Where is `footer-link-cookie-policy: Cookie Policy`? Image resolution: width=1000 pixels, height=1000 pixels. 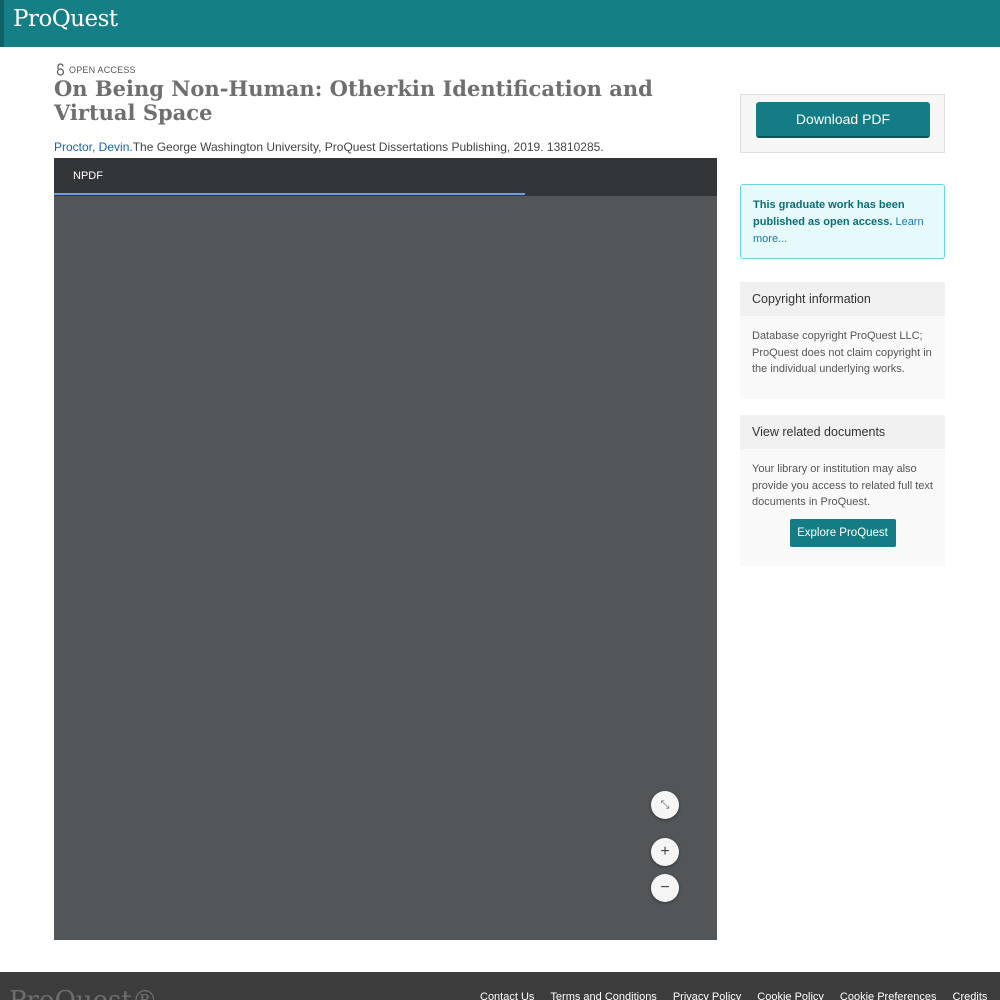
footer-link-cookie-policy: Cookie Policy is located at coordinates (790, 995).